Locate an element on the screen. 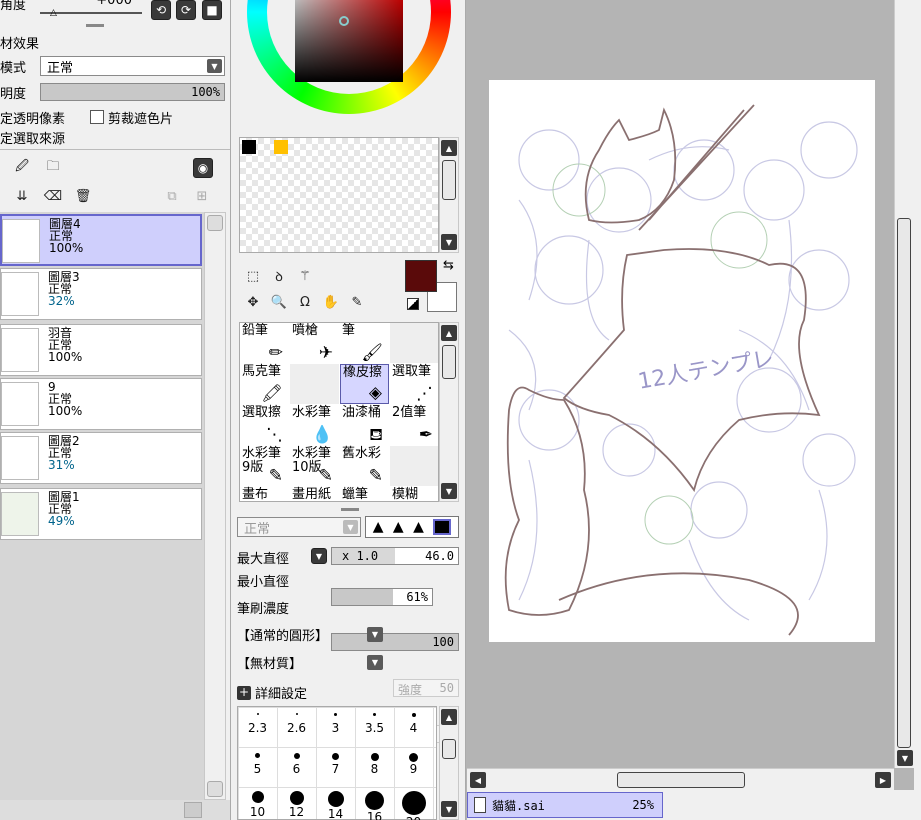 Image resolution: width=921 pixels, height=820 pixels. canvas-vertical-scrollbar: ▼ is located at coordinates (904, 384).